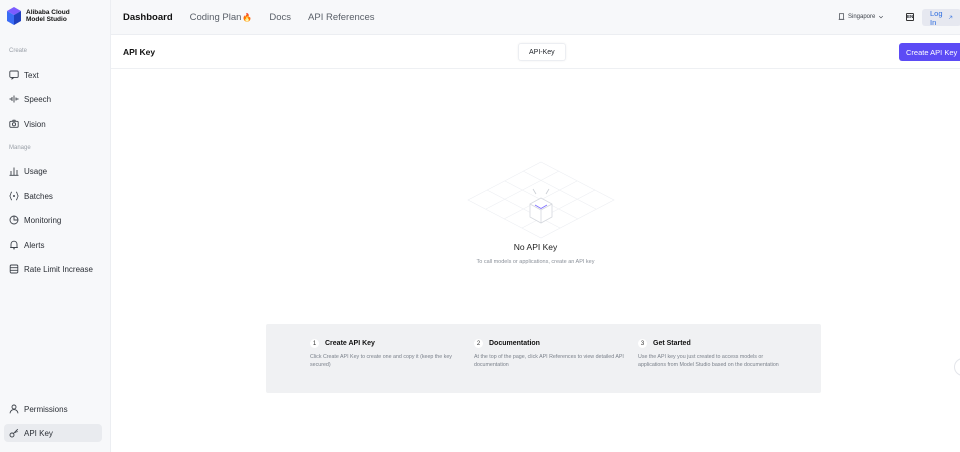  Describe the element at coordinates (48, 12) in the screenshot. I see `brand-line-1: Alibaba Cloud` at that location.